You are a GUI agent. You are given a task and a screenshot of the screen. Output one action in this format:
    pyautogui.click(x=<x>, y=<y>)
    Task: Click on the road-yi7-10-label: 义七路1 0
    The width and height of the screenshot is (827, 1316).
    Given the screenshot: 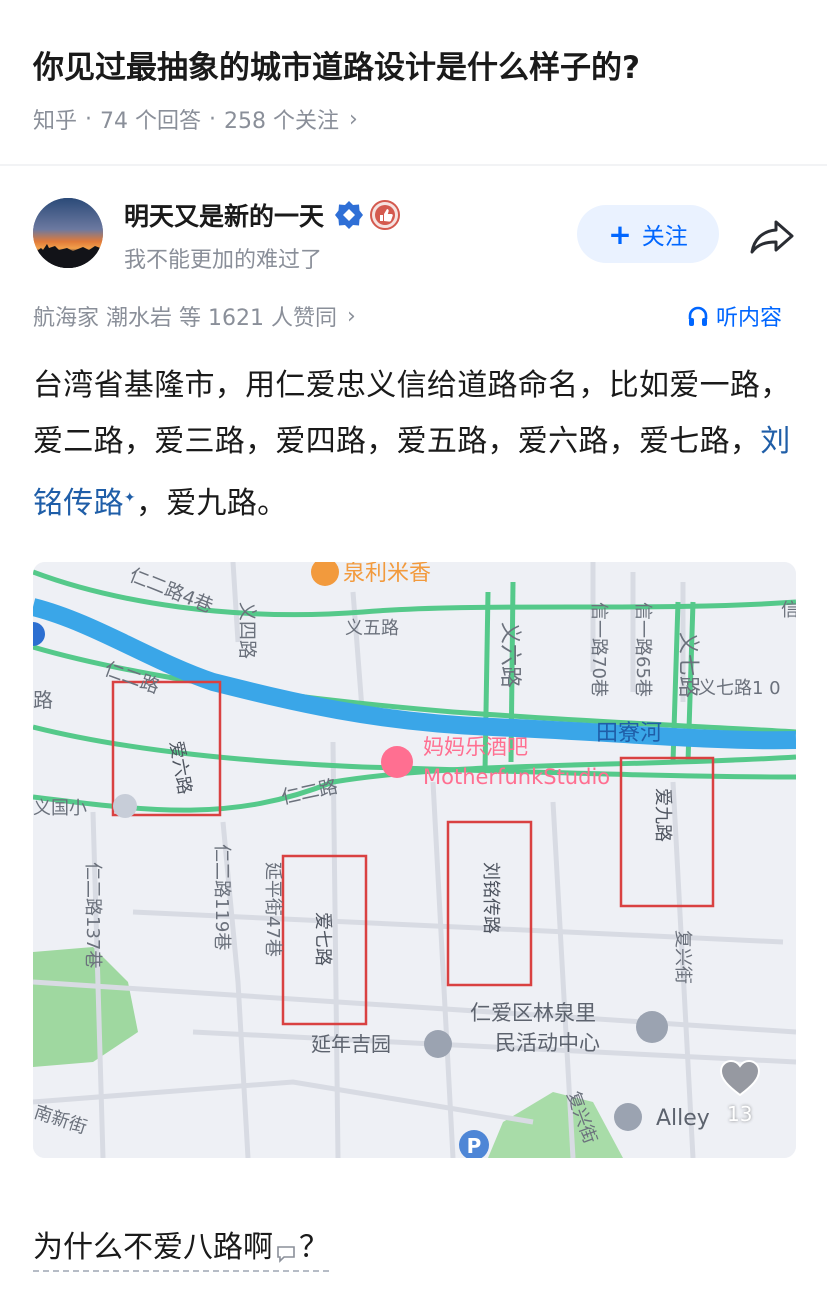 What is the action you would take?
    pyautogui.click(x=739, y=688)
    